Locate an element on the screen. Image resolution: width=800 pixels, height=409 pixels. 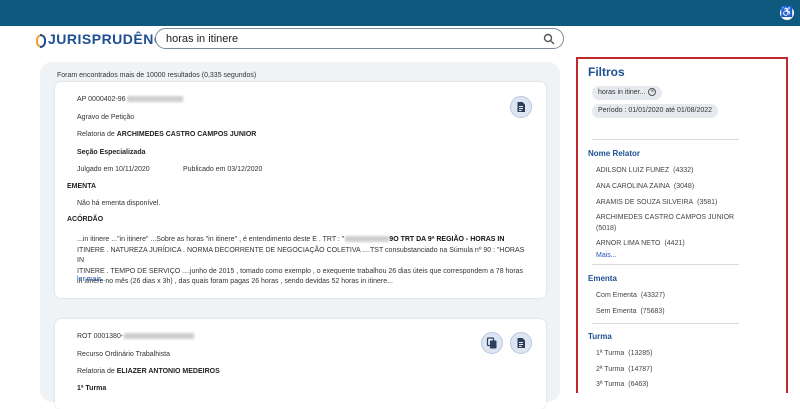
accessibility-icon: ♿ is located at coordinates (787, 13).